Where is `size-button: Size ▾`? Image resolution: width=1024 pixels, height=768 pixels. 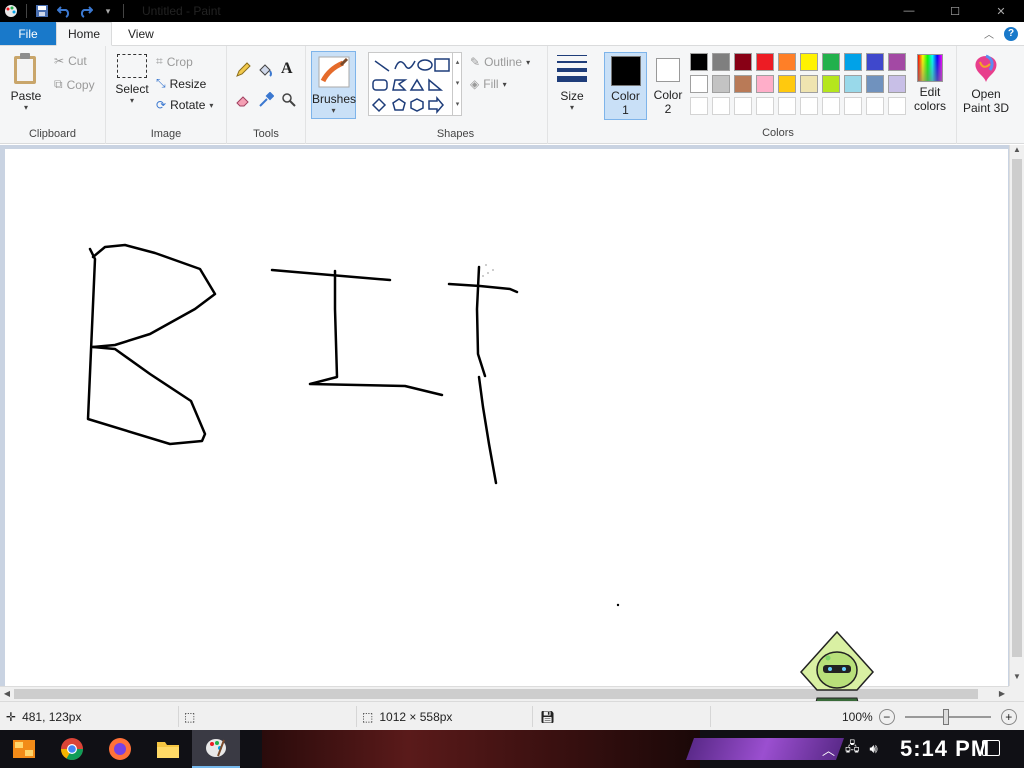 size-button: Size ▾ is located at coordinates (572, 82).